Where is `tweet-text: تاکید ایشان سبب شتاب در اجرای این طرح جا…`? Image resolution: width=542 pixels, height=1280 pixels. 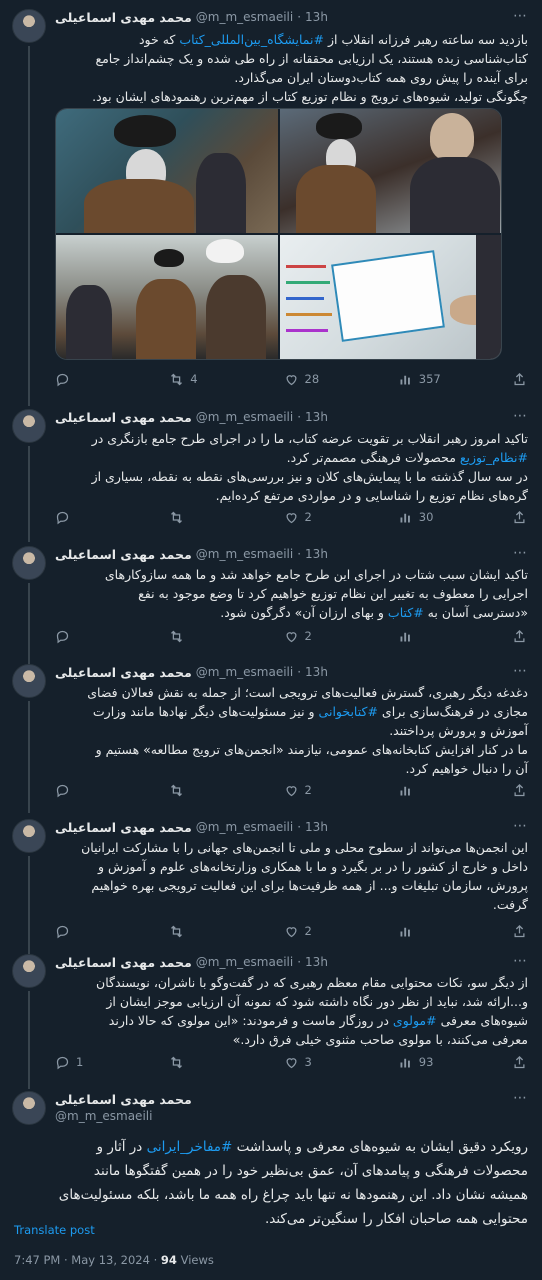 tweet-text: تاکید ایشان سبب شتاب در اجرای این طرح جا… is located at coordinates (316, 593).